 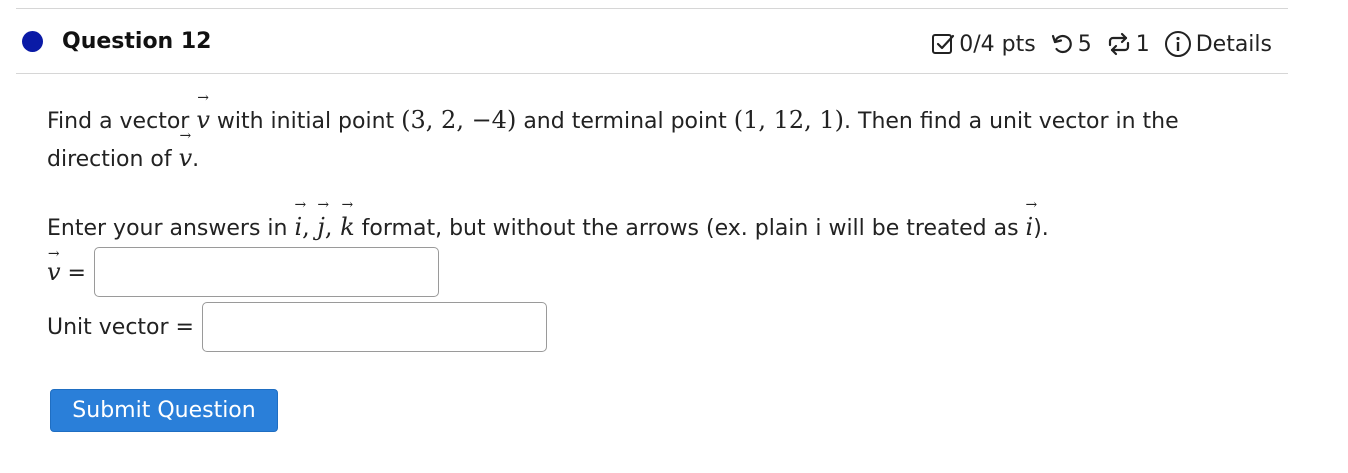 What do you see at coordinates (1084, 44) in the screenshot?
I see `attempts-count: 5` at bounding box center [1084, 44].